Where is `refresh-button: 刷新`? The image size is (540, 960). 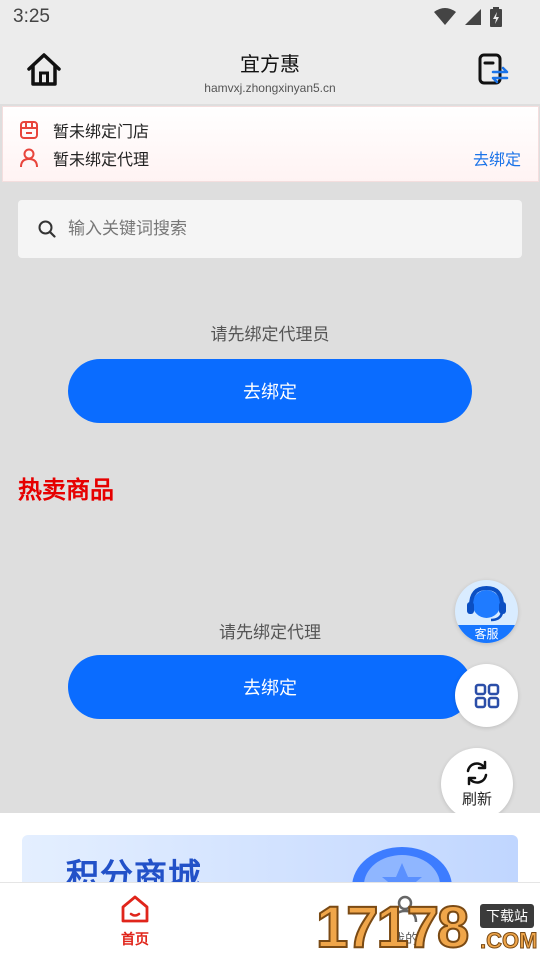
refresh-button: 刷新 is located at coordinates (477, 784).